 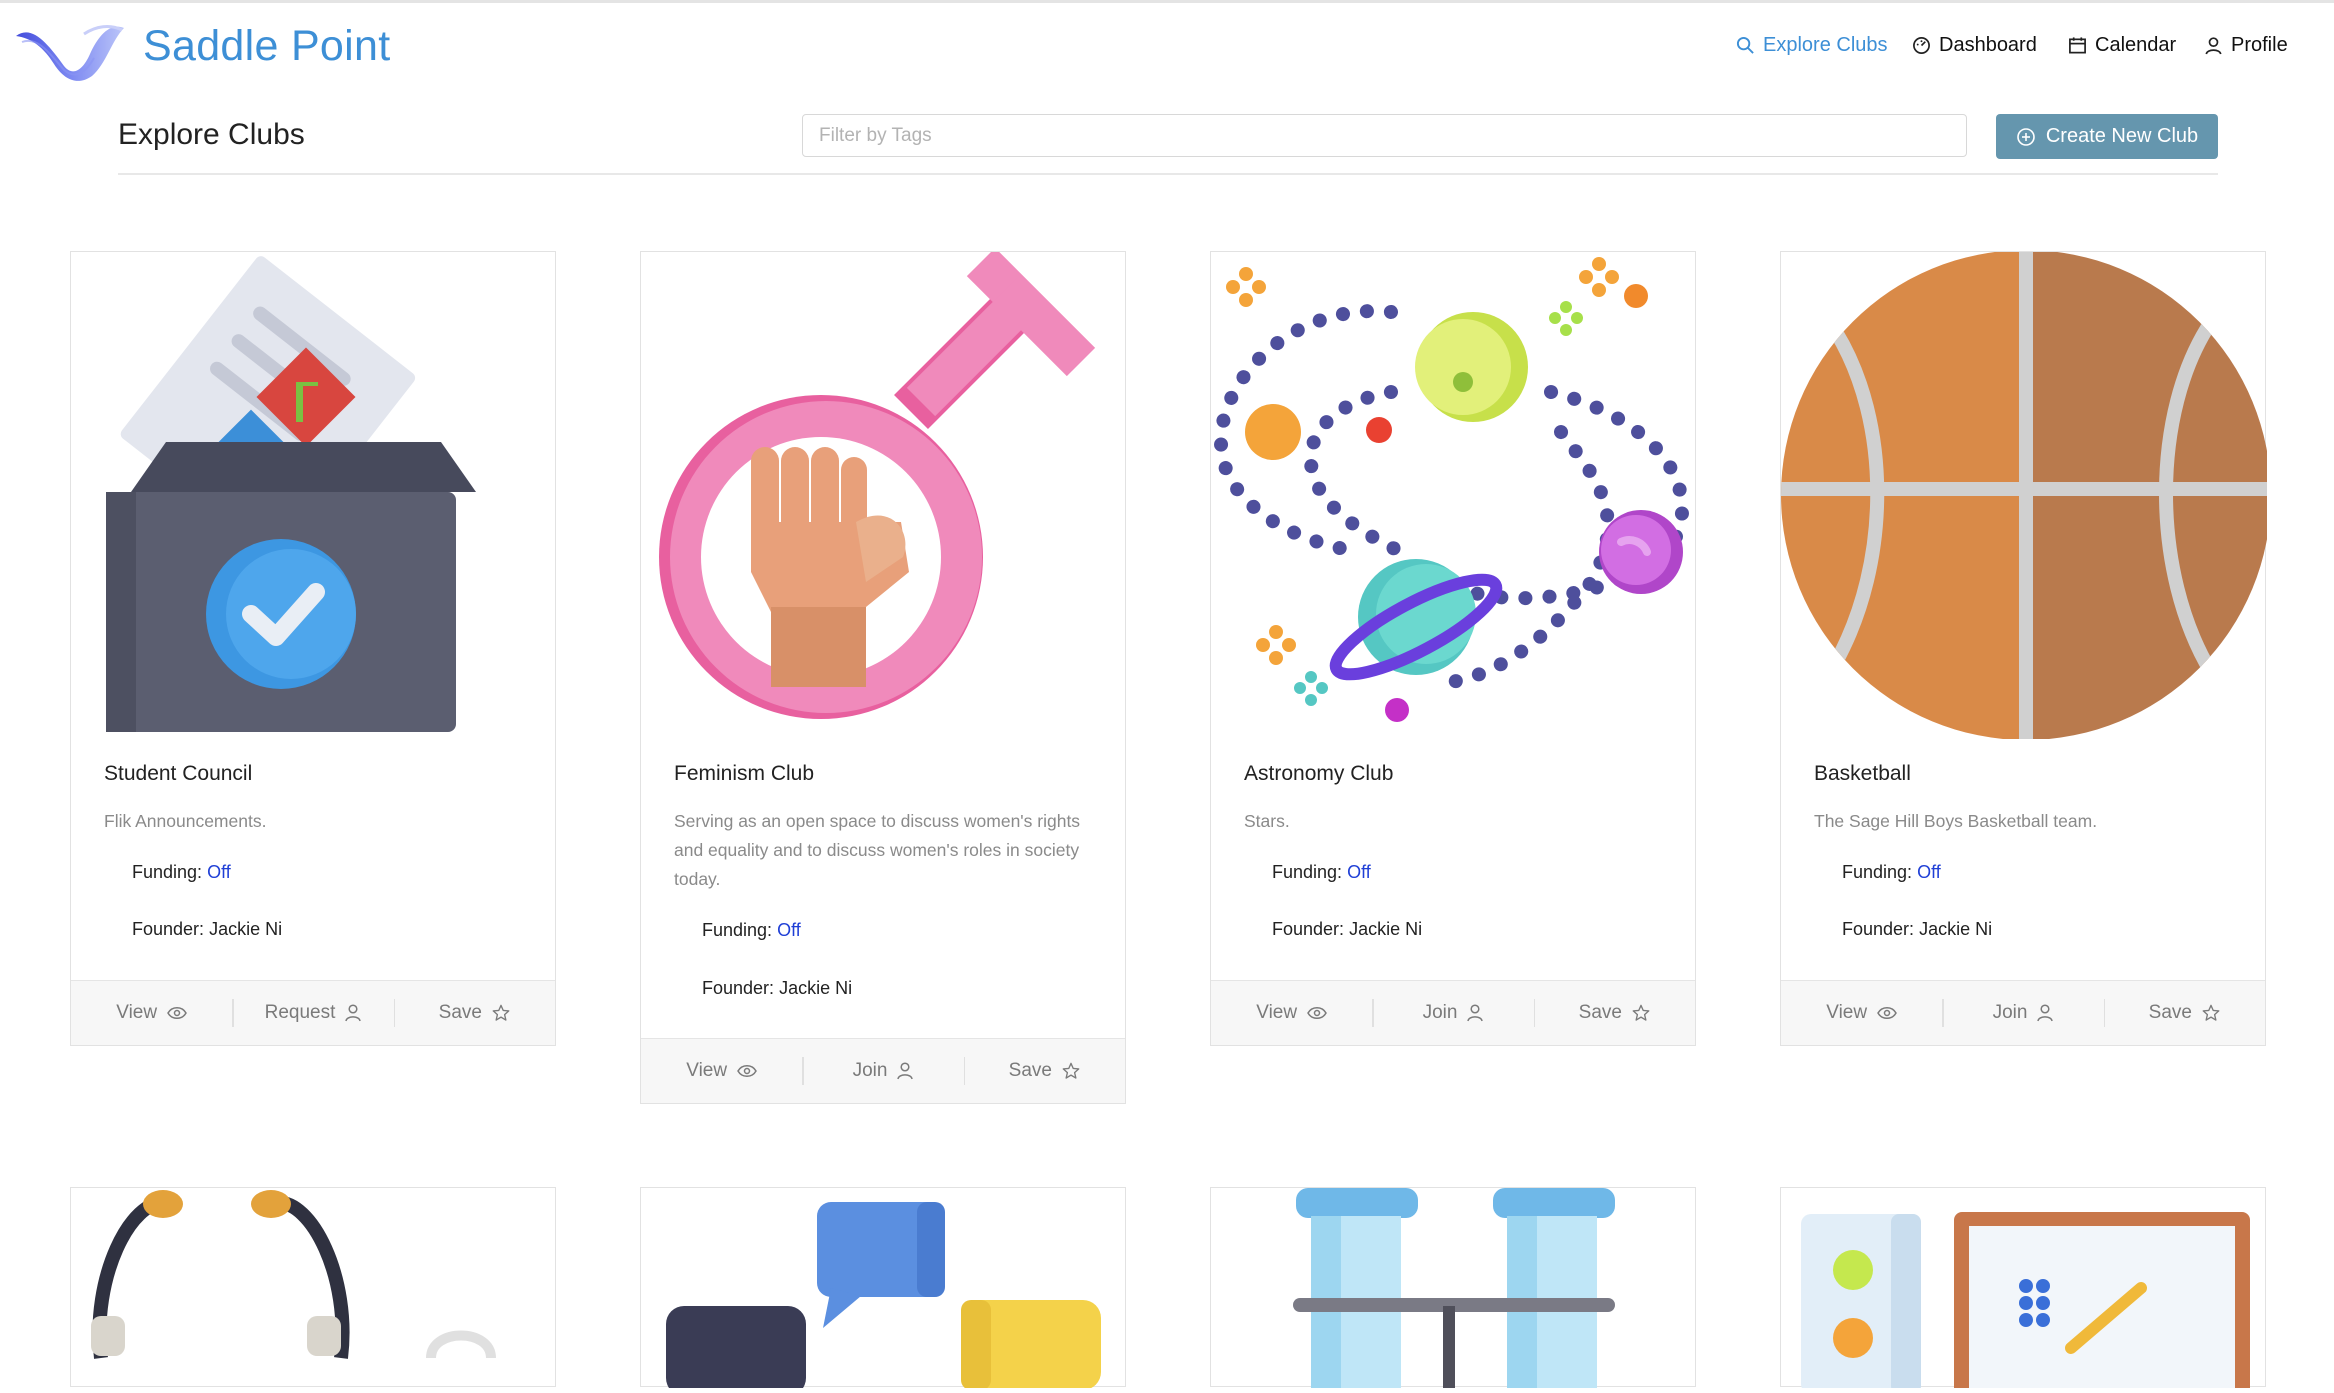 I want to click on club-description: Flik Announcements., so click(x=185, y=821).